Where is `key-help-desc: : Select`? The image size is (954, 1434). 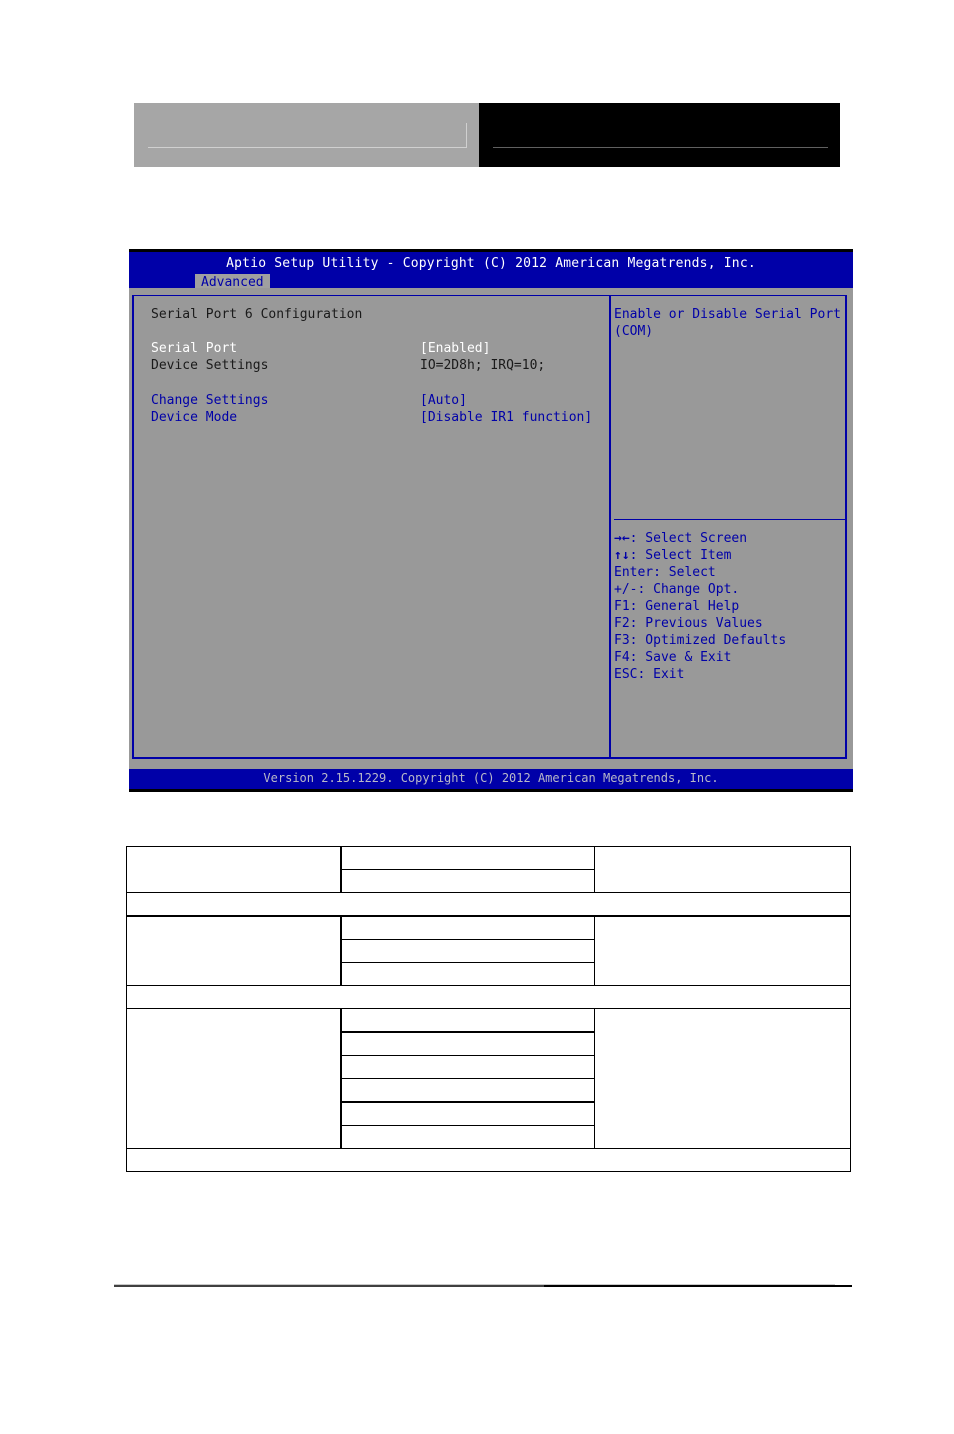
key-help-desc: : Select is located at coordinates (684, 572).